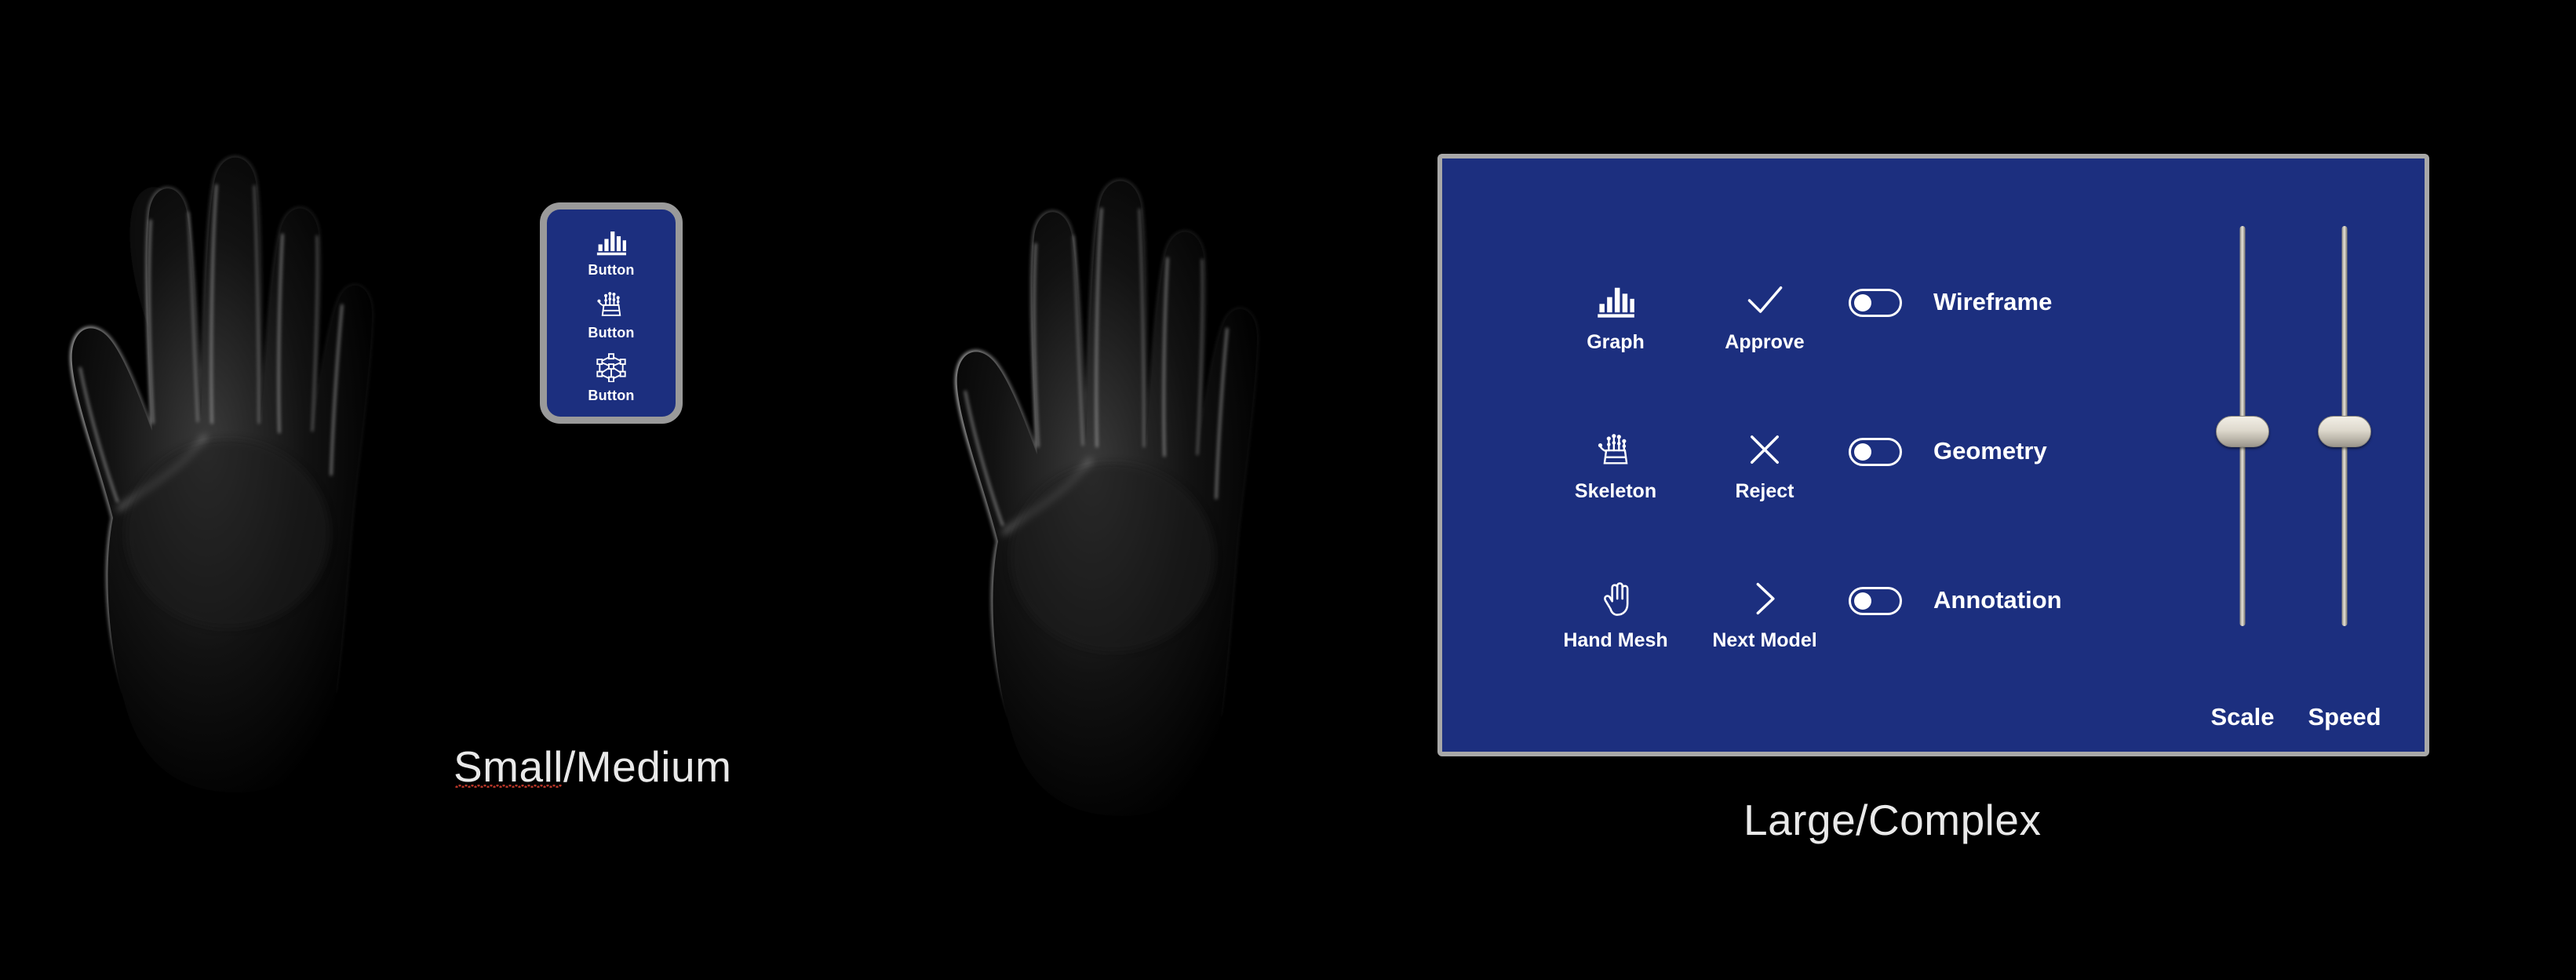  What do you see at coordinates (1764, 640) in the screenshot?
I see `icon-button-label: Next Model` at bounding box center [1764, 640].